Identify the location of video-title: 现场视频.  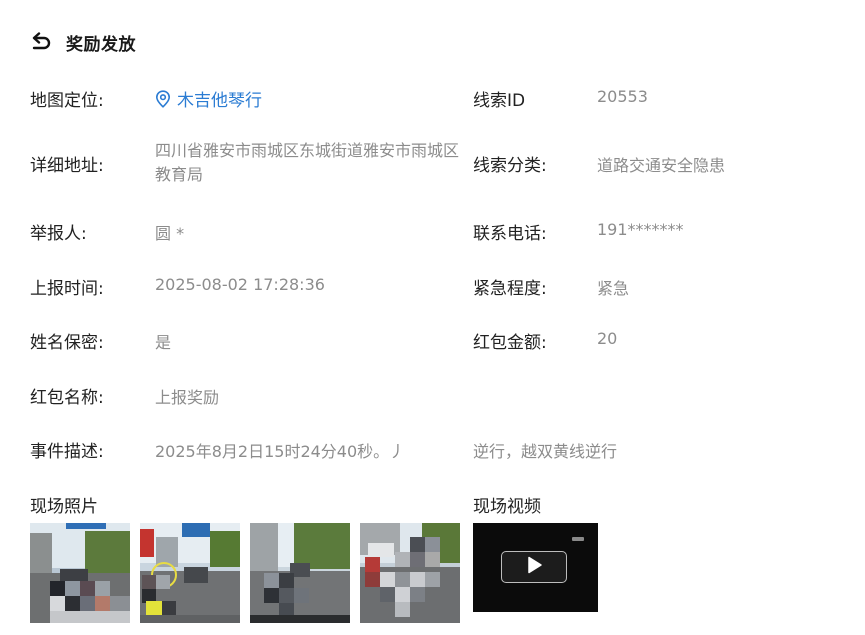
(507, 507).